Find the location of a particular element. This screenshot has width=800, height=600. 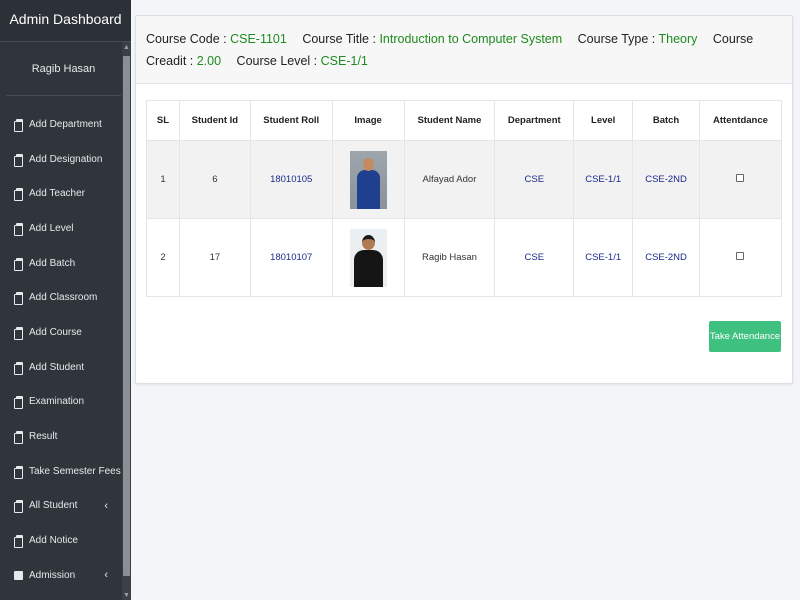

column-header: Department is located at coordinates (534, 120).